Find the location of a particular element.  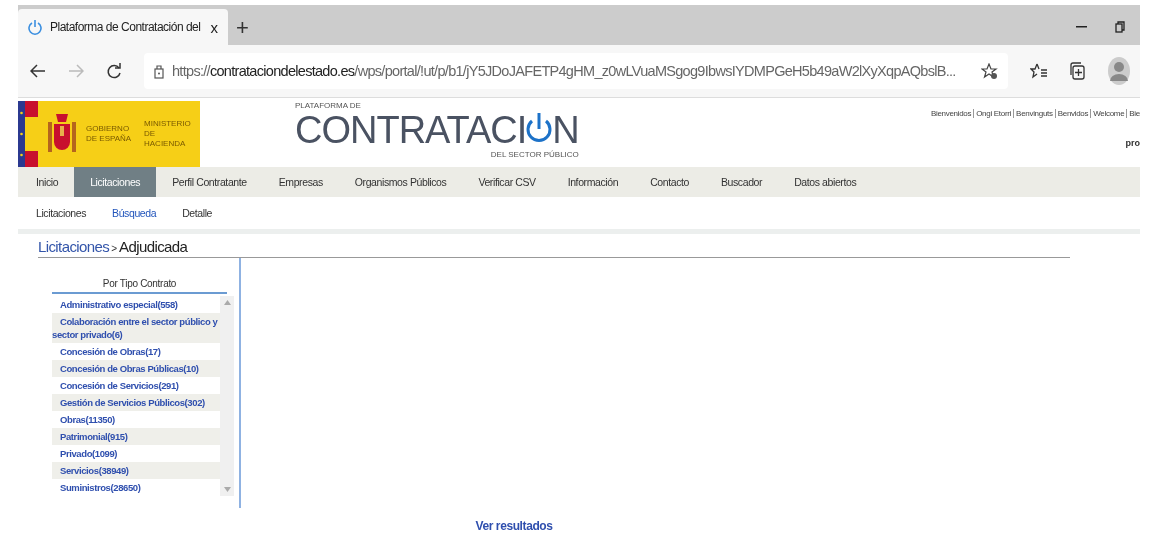

subnav-link: Licitaciones is located at coordinates (61, 213).